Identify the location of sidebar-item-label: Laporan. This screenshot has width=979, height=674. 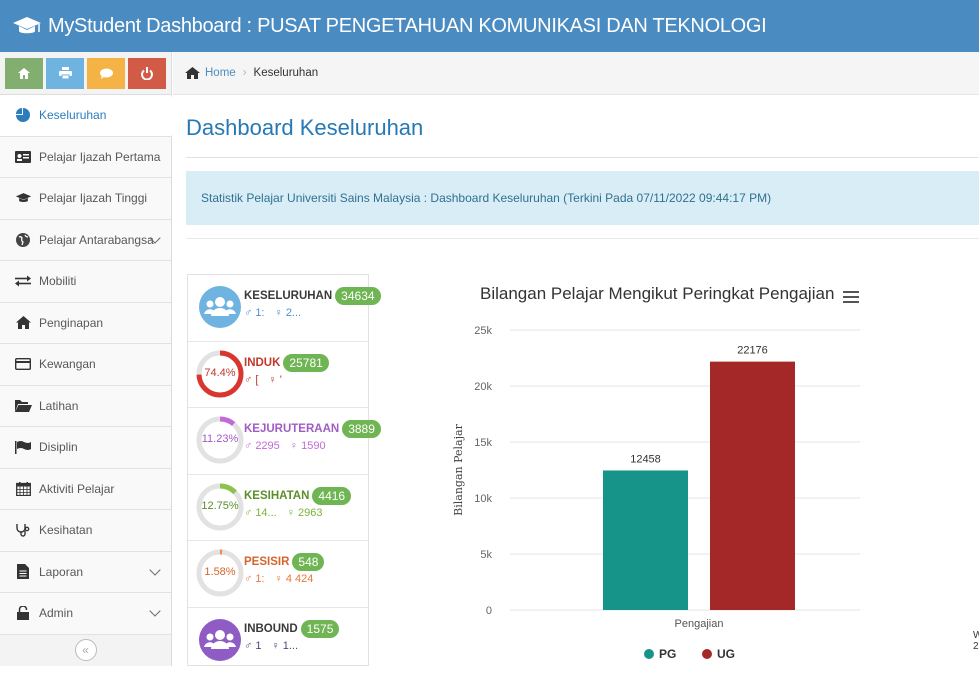
(61, 572).